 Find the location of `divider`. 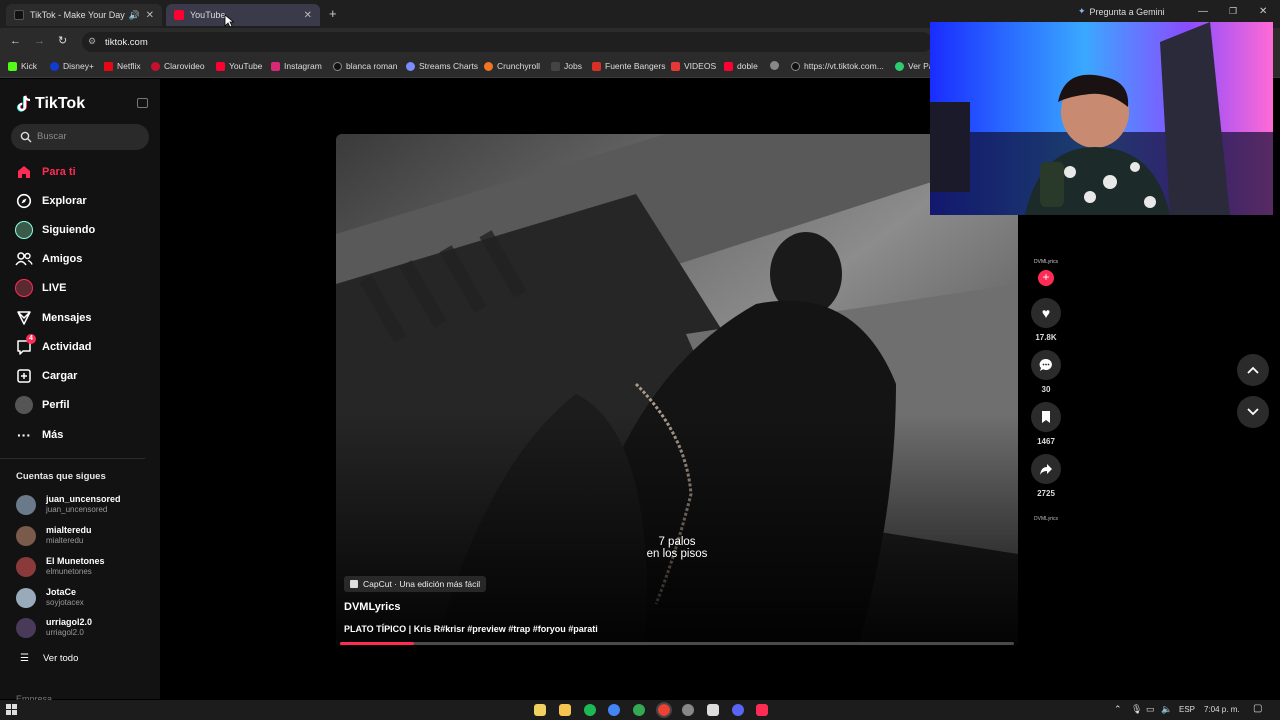

divider is located at coordinates (72, 458).